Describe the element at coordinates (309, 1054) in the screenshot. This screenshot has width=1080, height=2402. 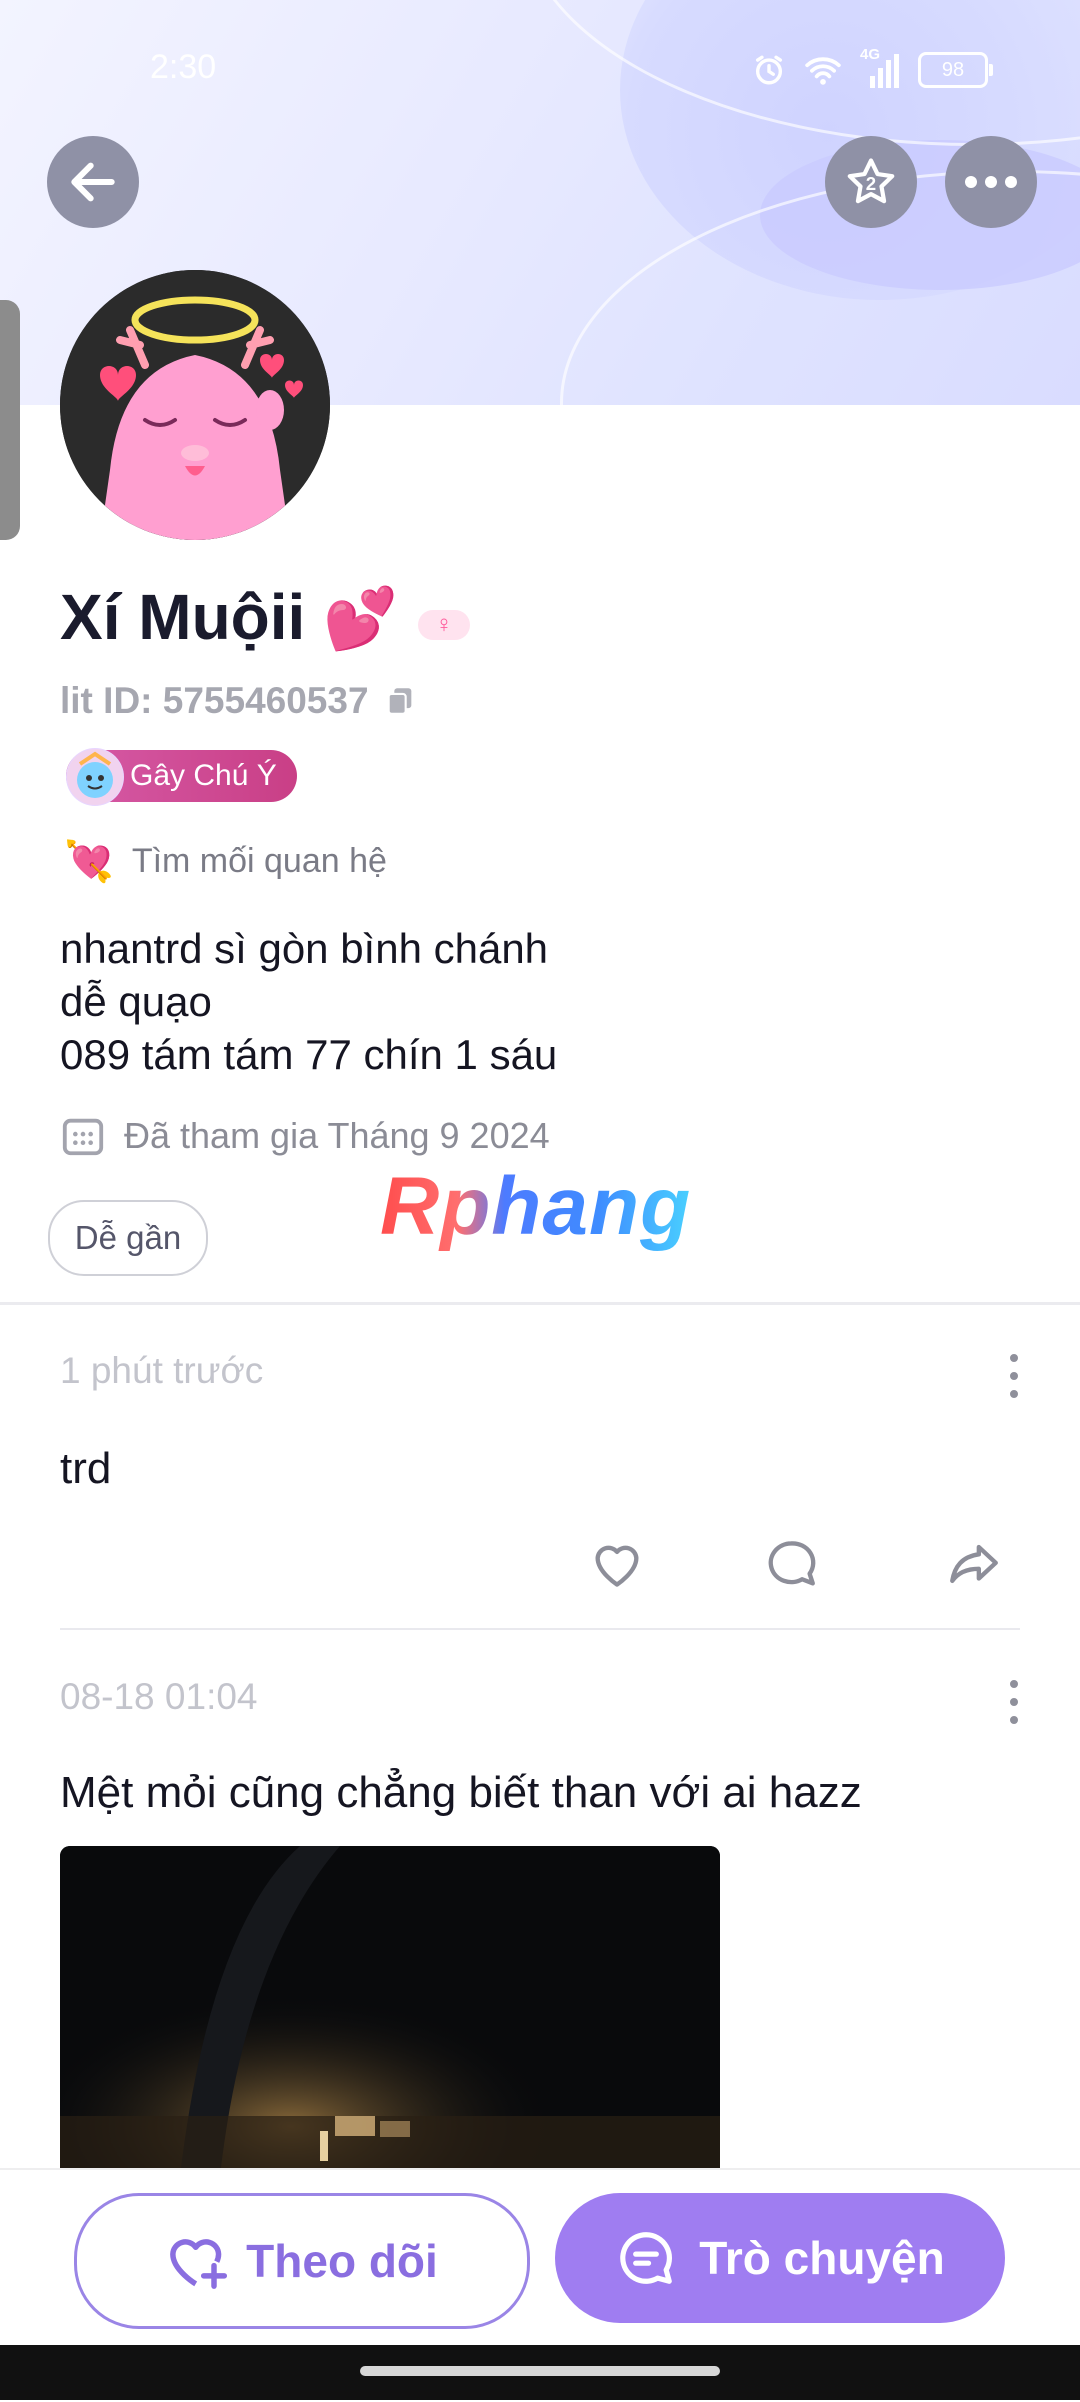
I see `bio-line: 089 tám tám 77 chín 1 sáu` at that location.